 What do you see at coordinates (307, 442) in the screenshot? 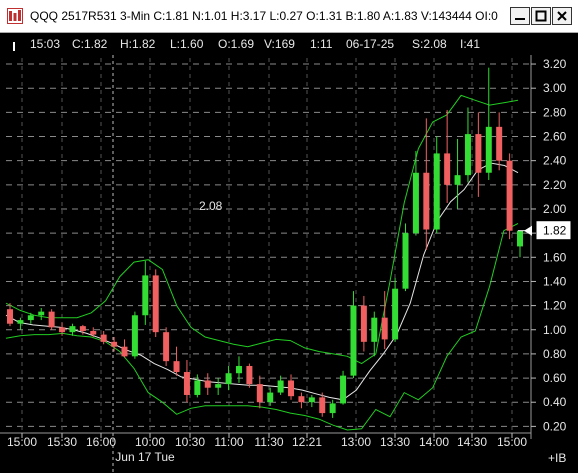
I see `time-tick-label: 12:21` at bounding box center [307, 442].